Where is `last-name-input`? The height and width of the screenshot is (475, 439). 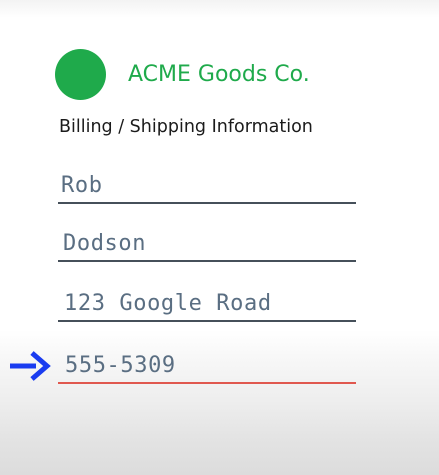
last-name-input is located at coordinates (208, 243).